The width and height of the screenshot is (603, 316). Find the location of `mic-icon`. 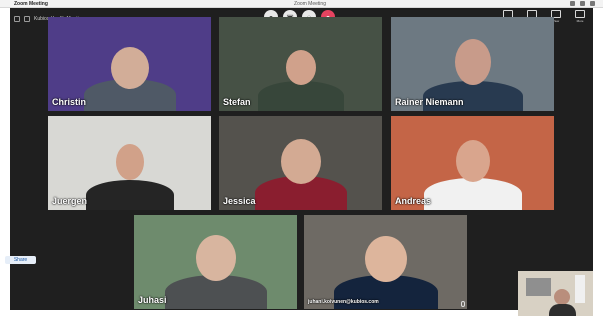

mic-icon is located at coordinates (463, 304).